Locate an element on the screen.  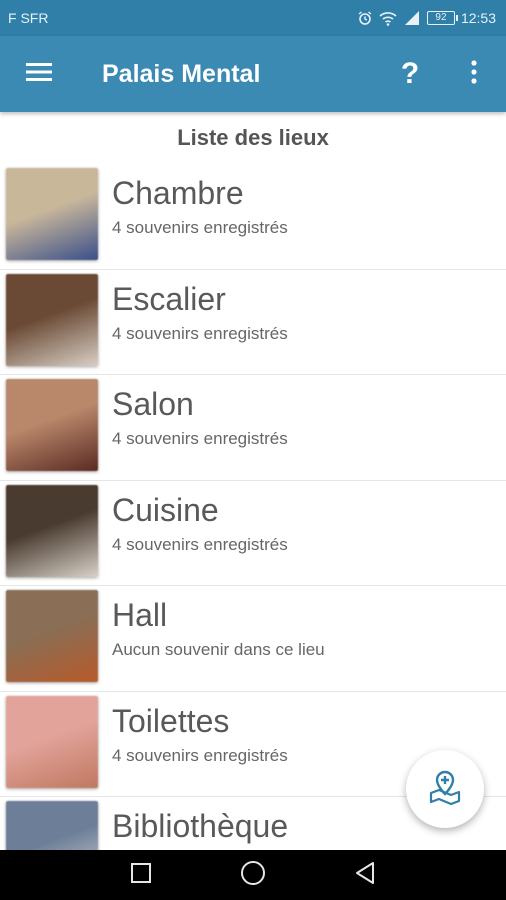
more-vert-icon is located at coordinates (474, 74).